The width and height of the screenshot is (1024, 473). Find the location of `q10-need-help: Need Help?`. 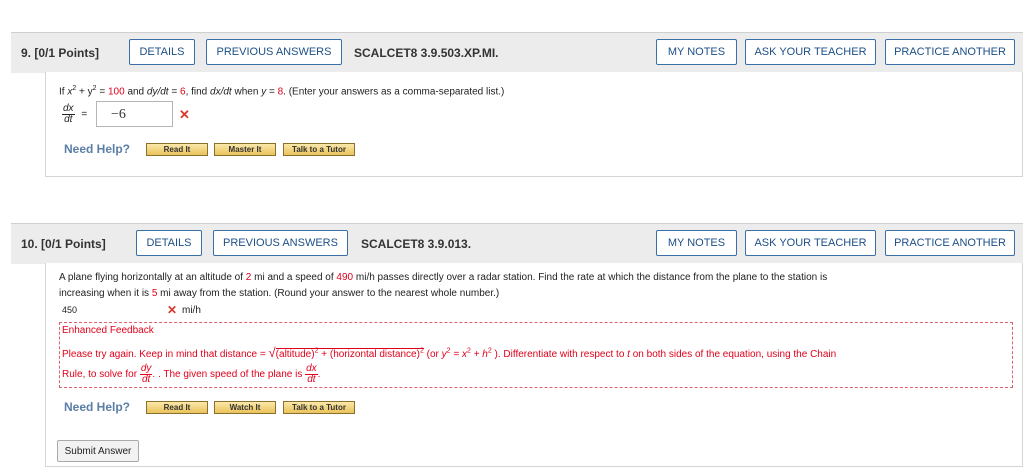

q10-need-help: Need Help? is located at coordinates (97, 407).